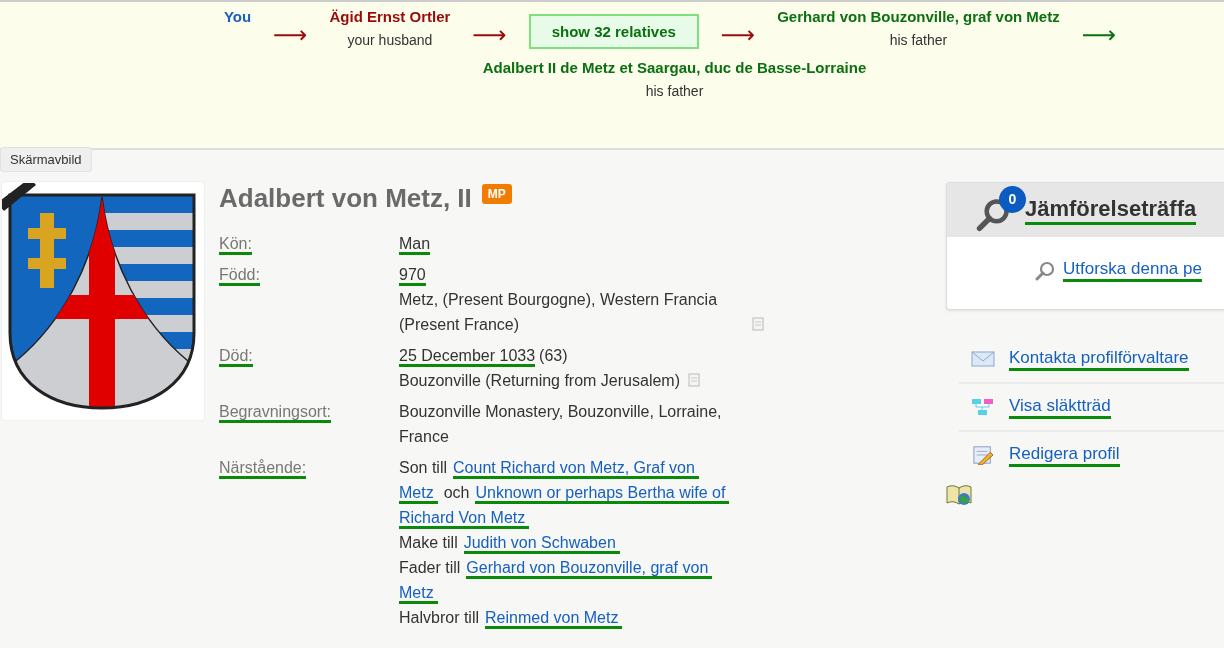 The width and height of the screenshot is (1224, 648). I want to click on relative-link: Richard Von Metz, so click(464, 519).